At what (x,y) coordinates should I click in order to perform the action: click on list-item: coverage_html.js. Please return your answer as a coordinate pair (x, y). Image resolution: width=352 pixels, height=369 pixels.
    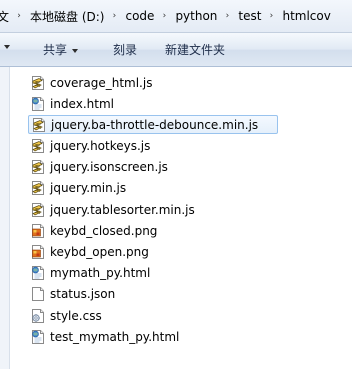
    Looking at the image, I should click on (191, 82).